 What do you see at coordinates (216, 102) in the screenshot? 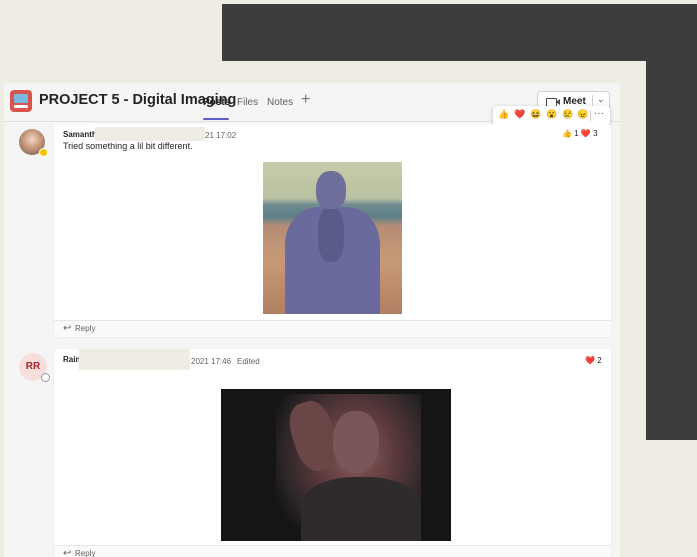
I see `tab-posts: Posts` at bounding box center [216, 102].